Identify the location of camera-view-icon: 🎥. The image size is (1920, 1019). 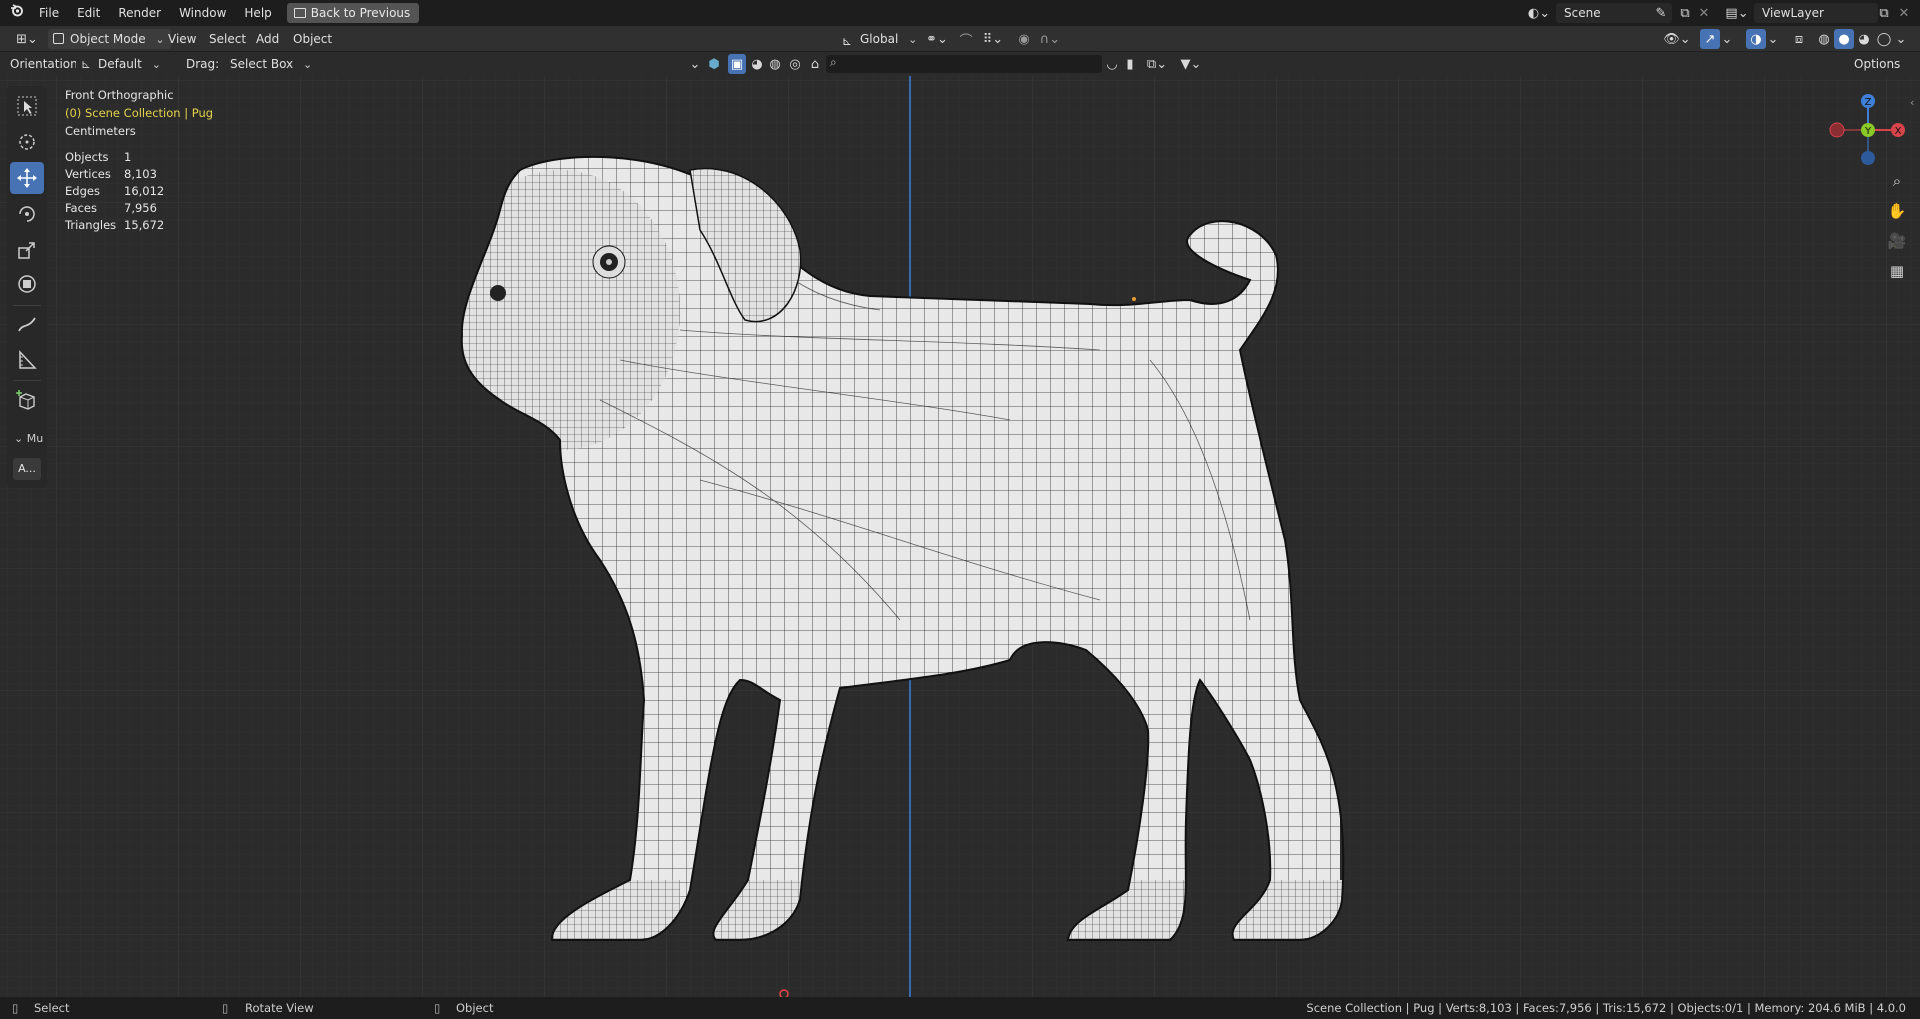
(1897, 241).